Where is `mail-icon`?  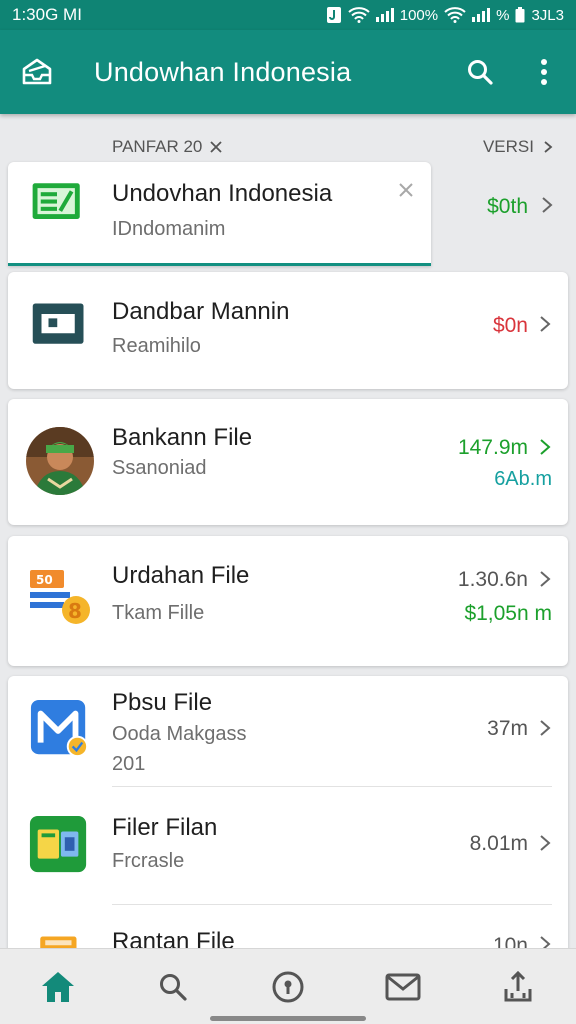 mail-icon is located at coordinates (403, 986).